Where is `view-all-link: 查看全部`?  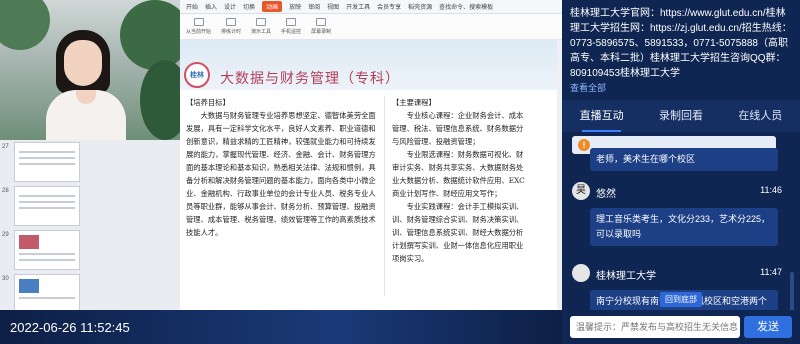
view-all-link: 查看全部 is located at coordinates (681, 86).